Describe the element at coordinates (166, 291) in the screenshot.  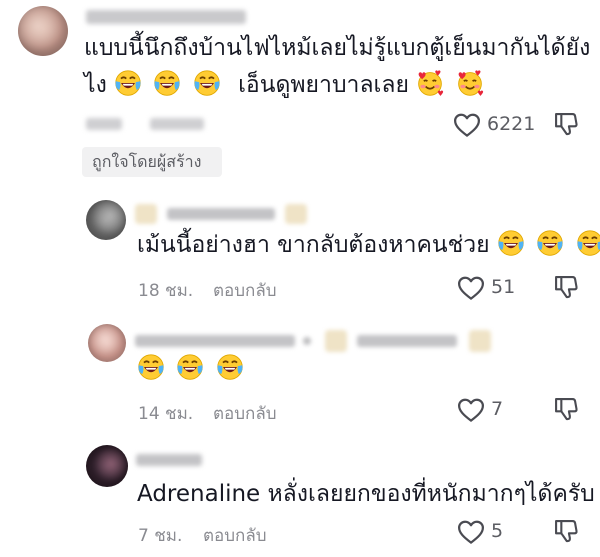
I see `comment-time: 18 ชม.` at that location.